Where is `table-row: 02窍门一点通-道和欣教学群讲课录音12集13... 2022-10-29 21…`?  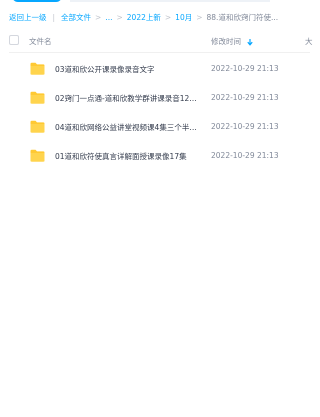 table-row: 02窍门一点通-道和欣教学群讲课录音12集13... 2022-10-29 21… is located at coordinates (155, 98).